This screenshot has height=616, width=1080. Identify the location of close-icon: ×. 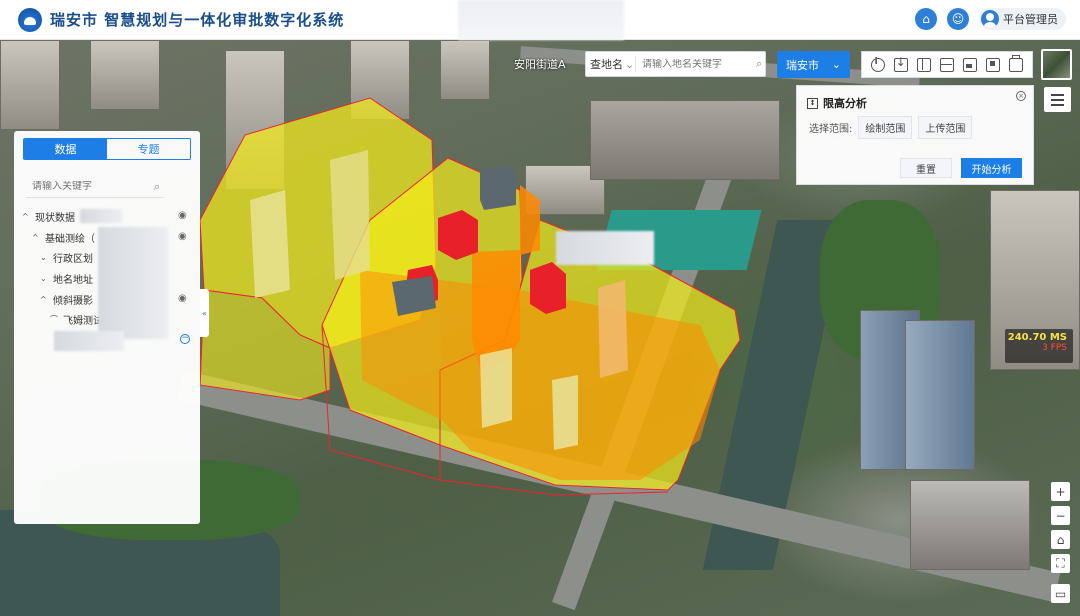
(1021, 96).